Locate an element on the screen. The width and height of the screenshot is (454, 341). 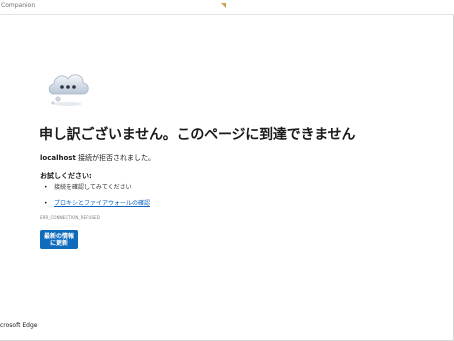
suggestion-item: • プロキシとファイアウォールの確認 is located at coordinates (97, 208).